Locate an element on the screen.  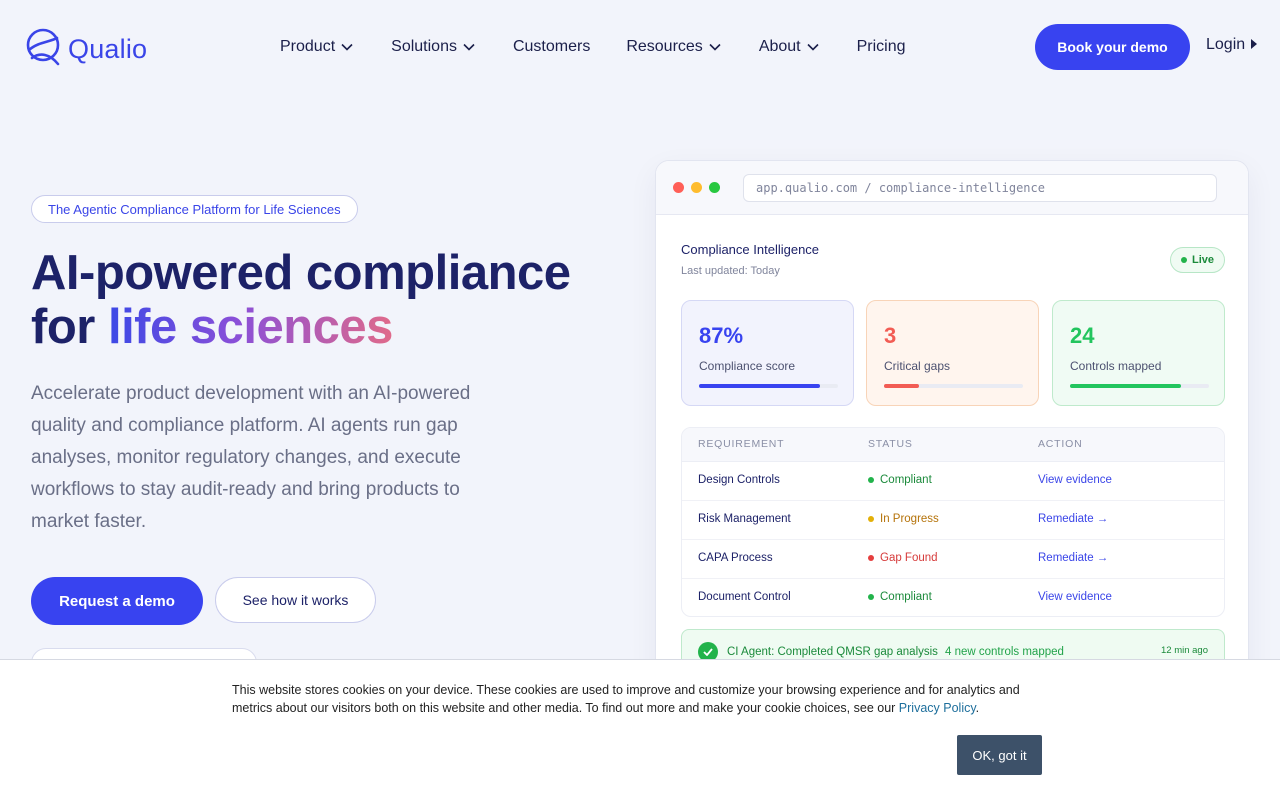
status-cell: Gap Found is located at coordinates (903, 558).